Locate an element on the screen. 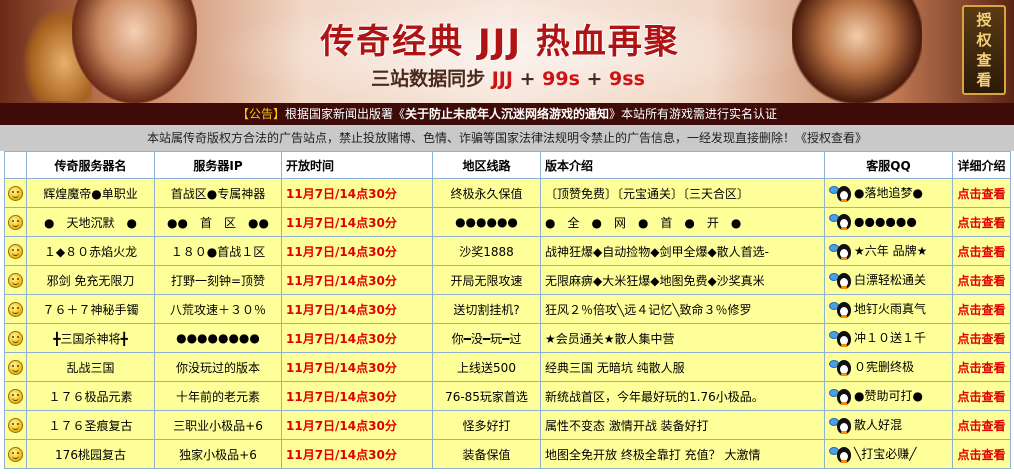 The image size is (1014, 474). notice-text-before: 根据国家新闻出版署《 is located at coordinates (344, 114).